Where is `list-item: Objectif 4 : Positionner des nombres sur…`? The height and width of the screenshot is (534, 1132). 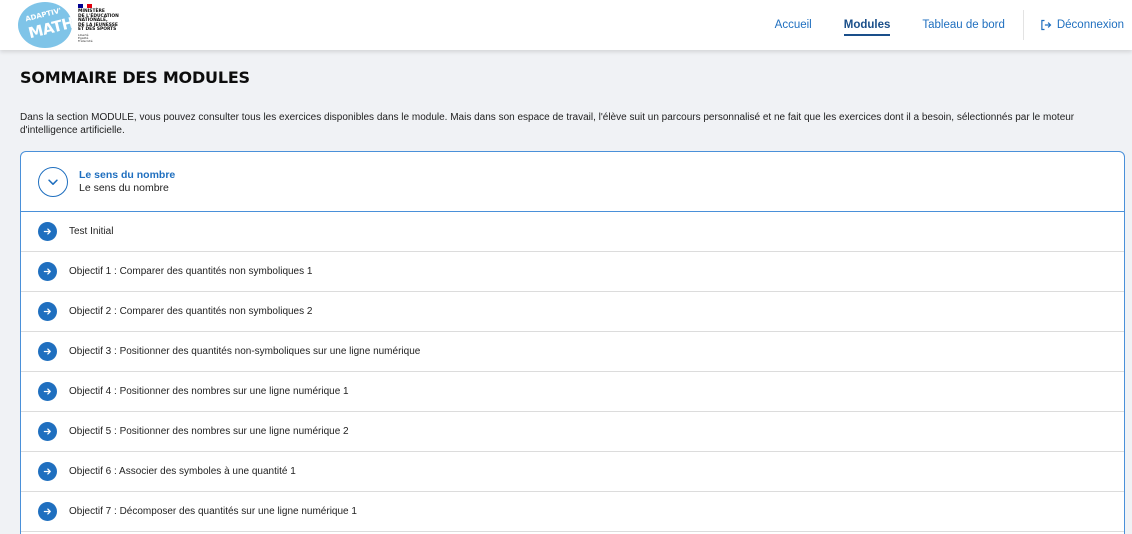
list-item: Objectif 4 : Positionner des nombres sur… is located at coordinates (572, 392).